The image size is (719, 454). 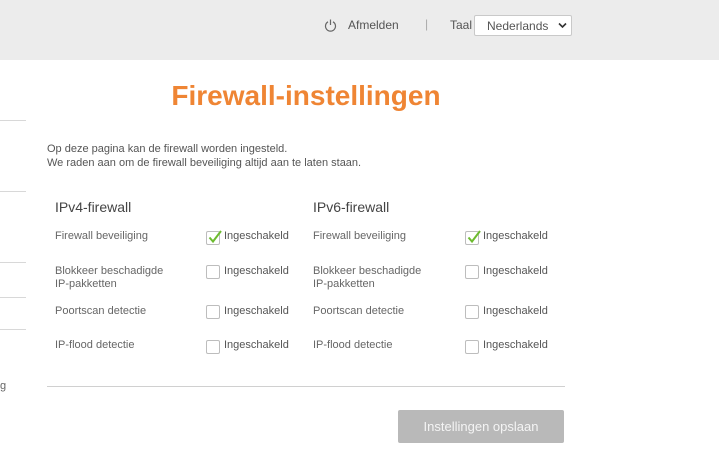 I want to click on ipv6-ipflood-checkbox, so click(x=472, y=347).